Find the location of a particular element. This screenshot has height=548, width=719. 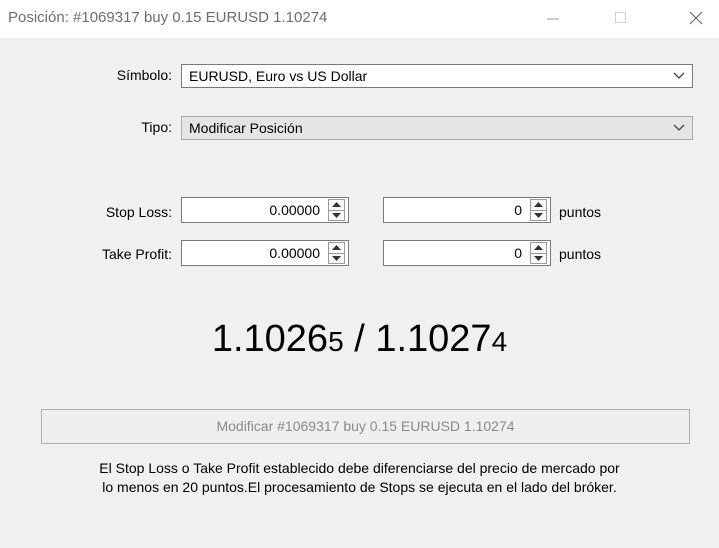

close-icon is located at coordinates (696, 18).